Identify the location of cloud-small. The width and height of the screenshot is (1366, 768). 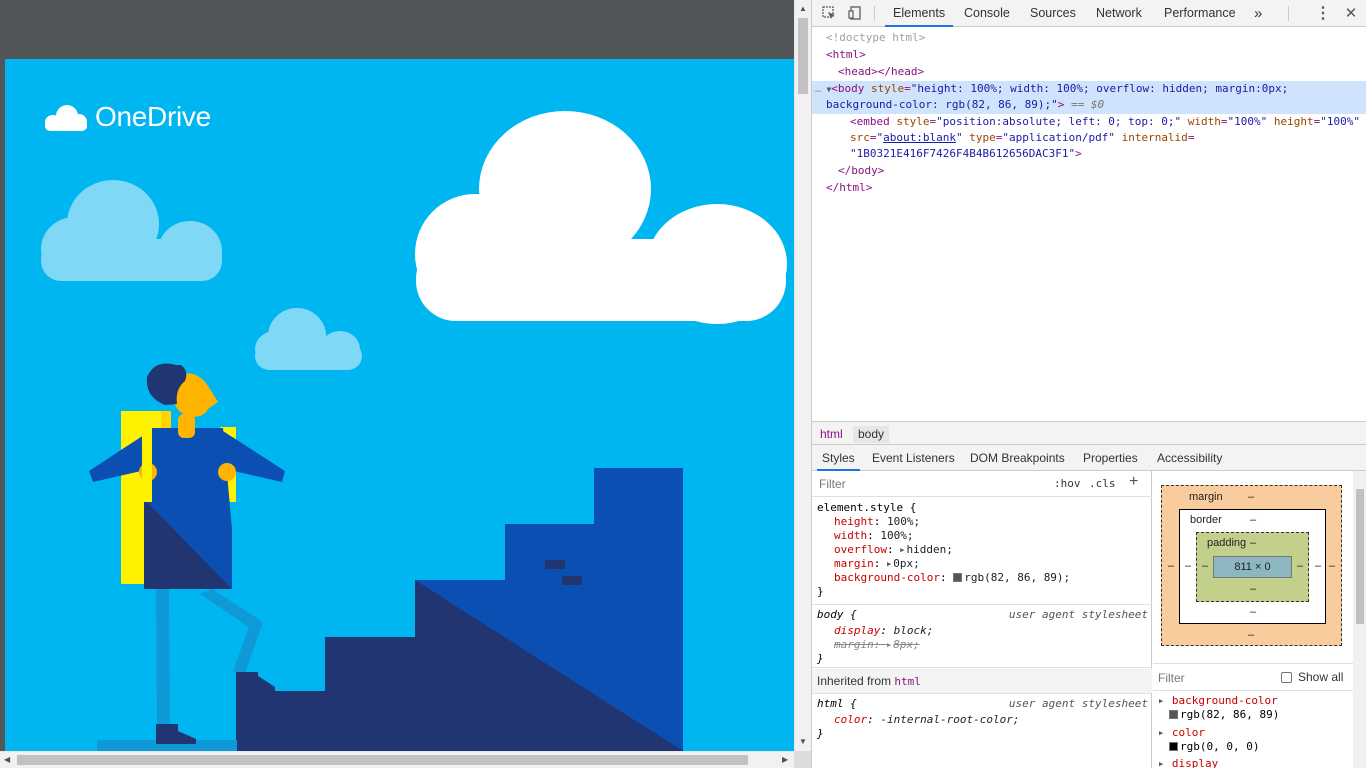
(308, 339).